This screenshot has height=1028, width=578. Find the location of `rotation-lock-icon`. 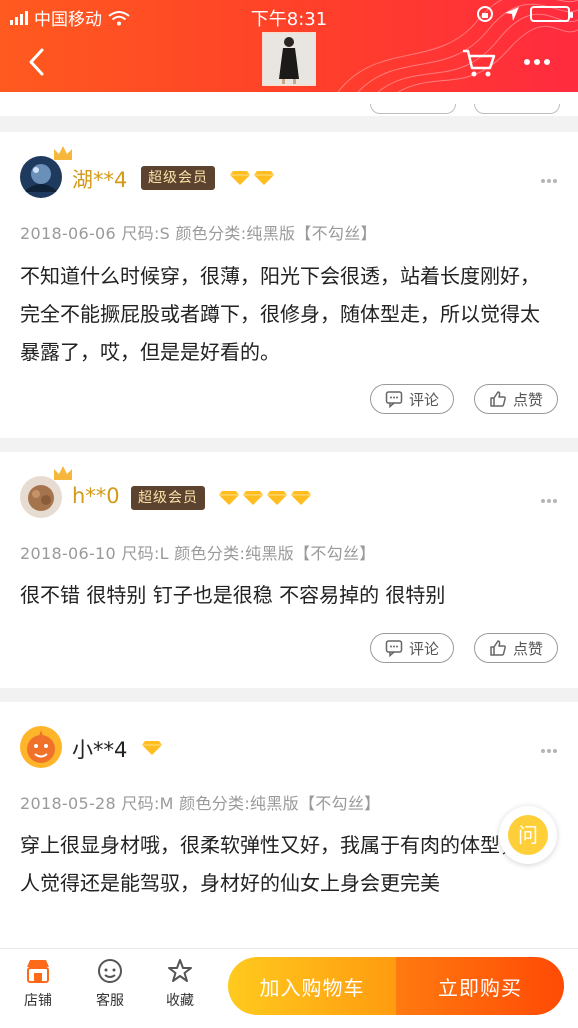

rotation-lock-icon is located at coordinates (485, 14).